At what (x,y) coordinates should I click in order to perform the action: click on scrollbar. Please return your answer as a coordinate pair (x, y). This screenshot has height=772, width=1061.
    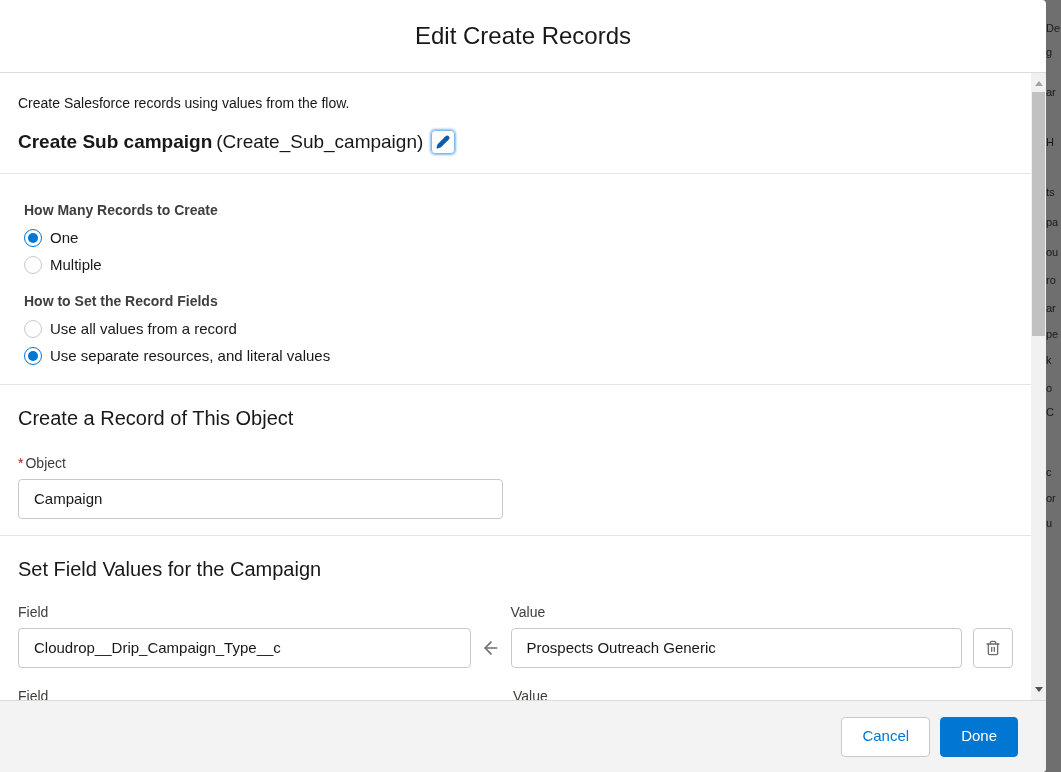
    Looking at the image, I should click on (1038, 386).